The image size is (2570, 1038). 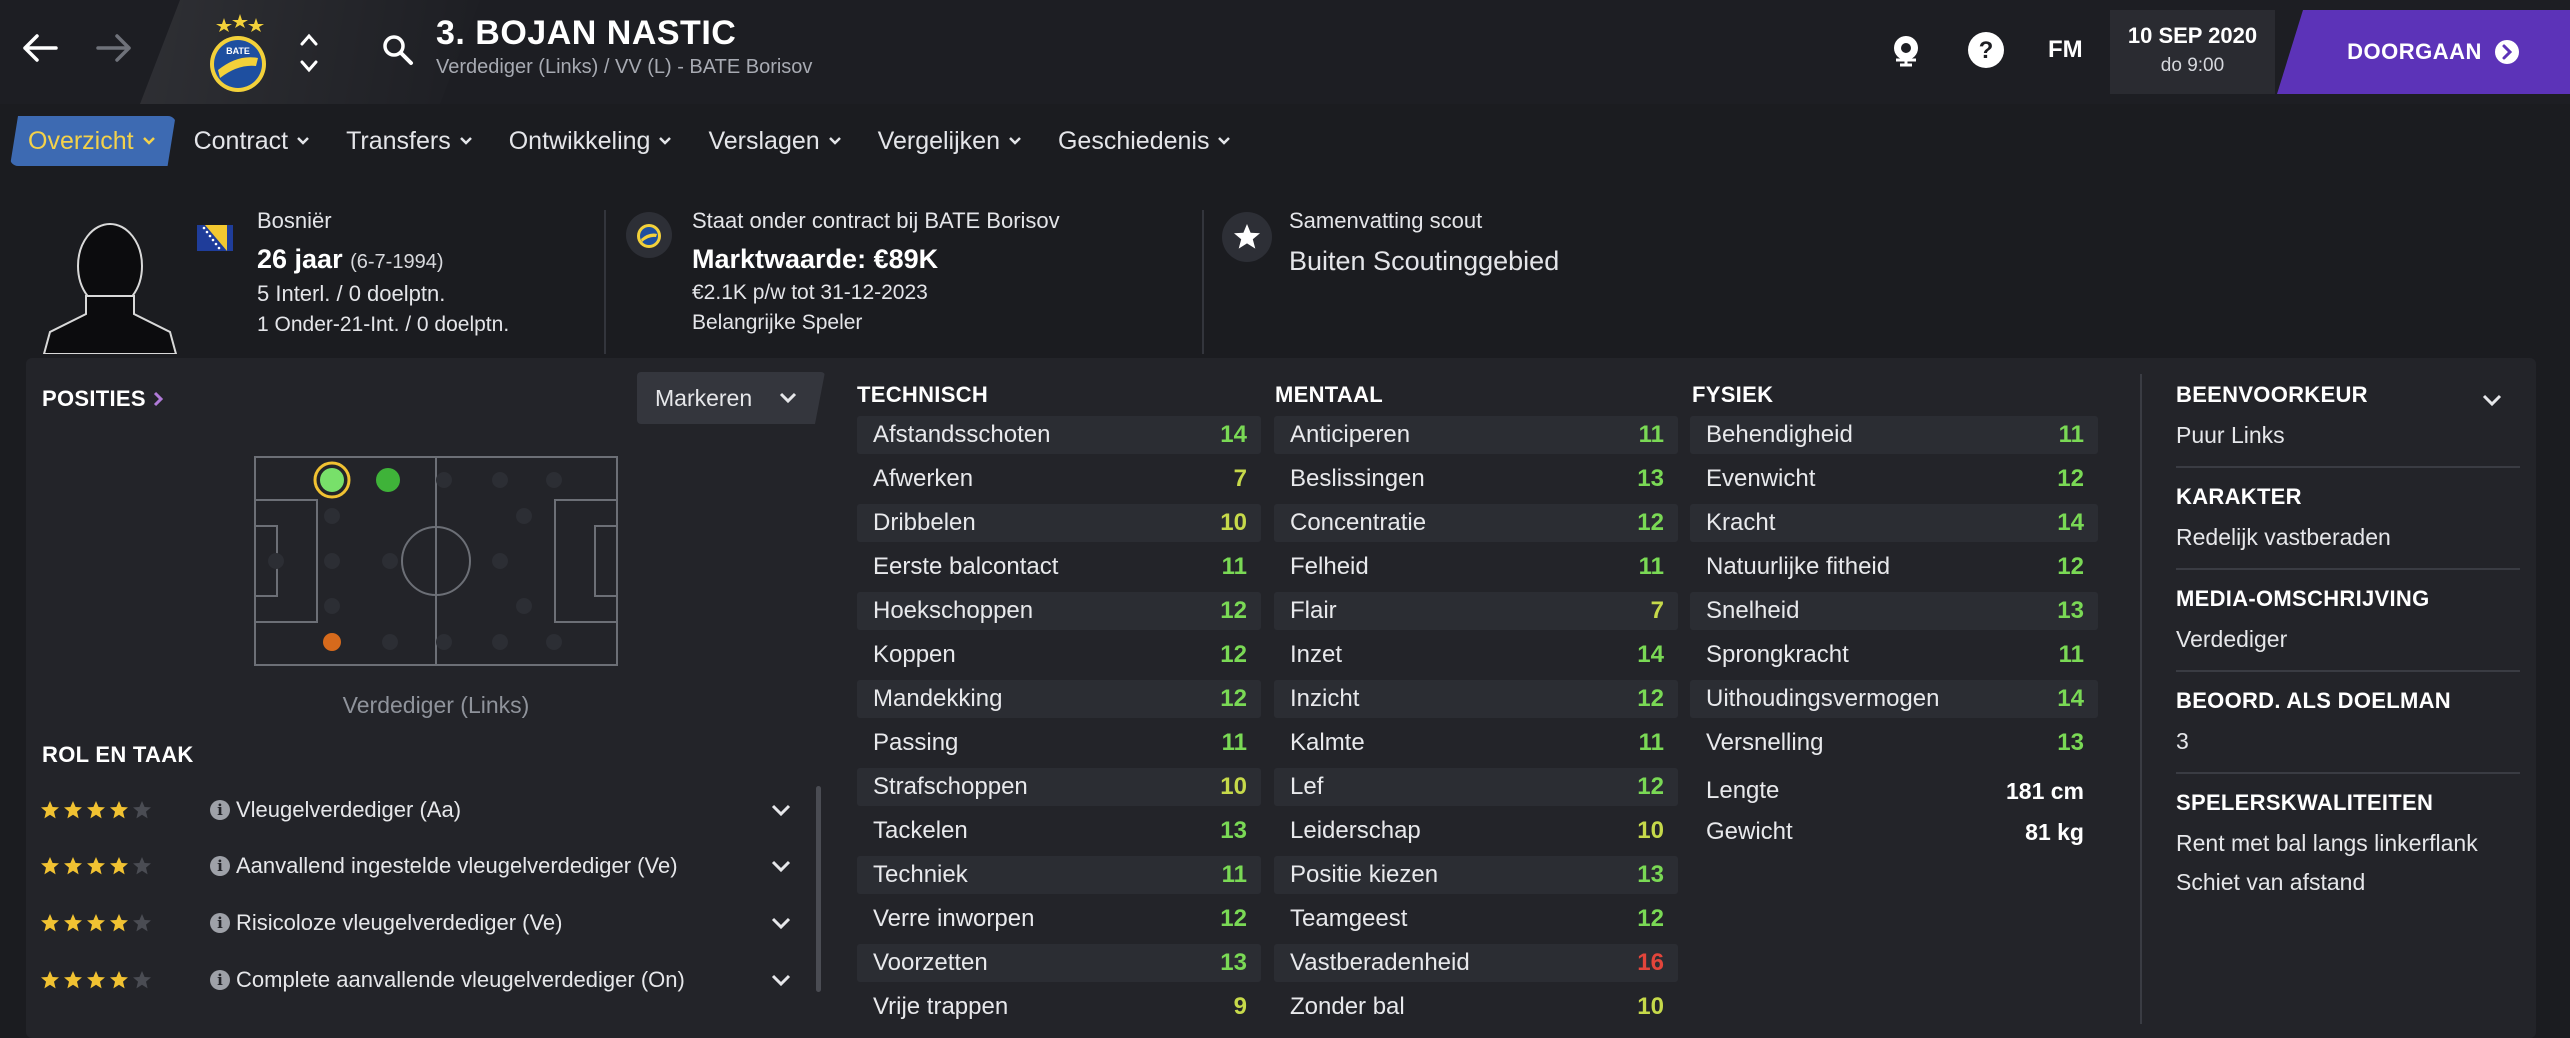 I want to click on attribute-value: 14, so click(x=1650, y=654).